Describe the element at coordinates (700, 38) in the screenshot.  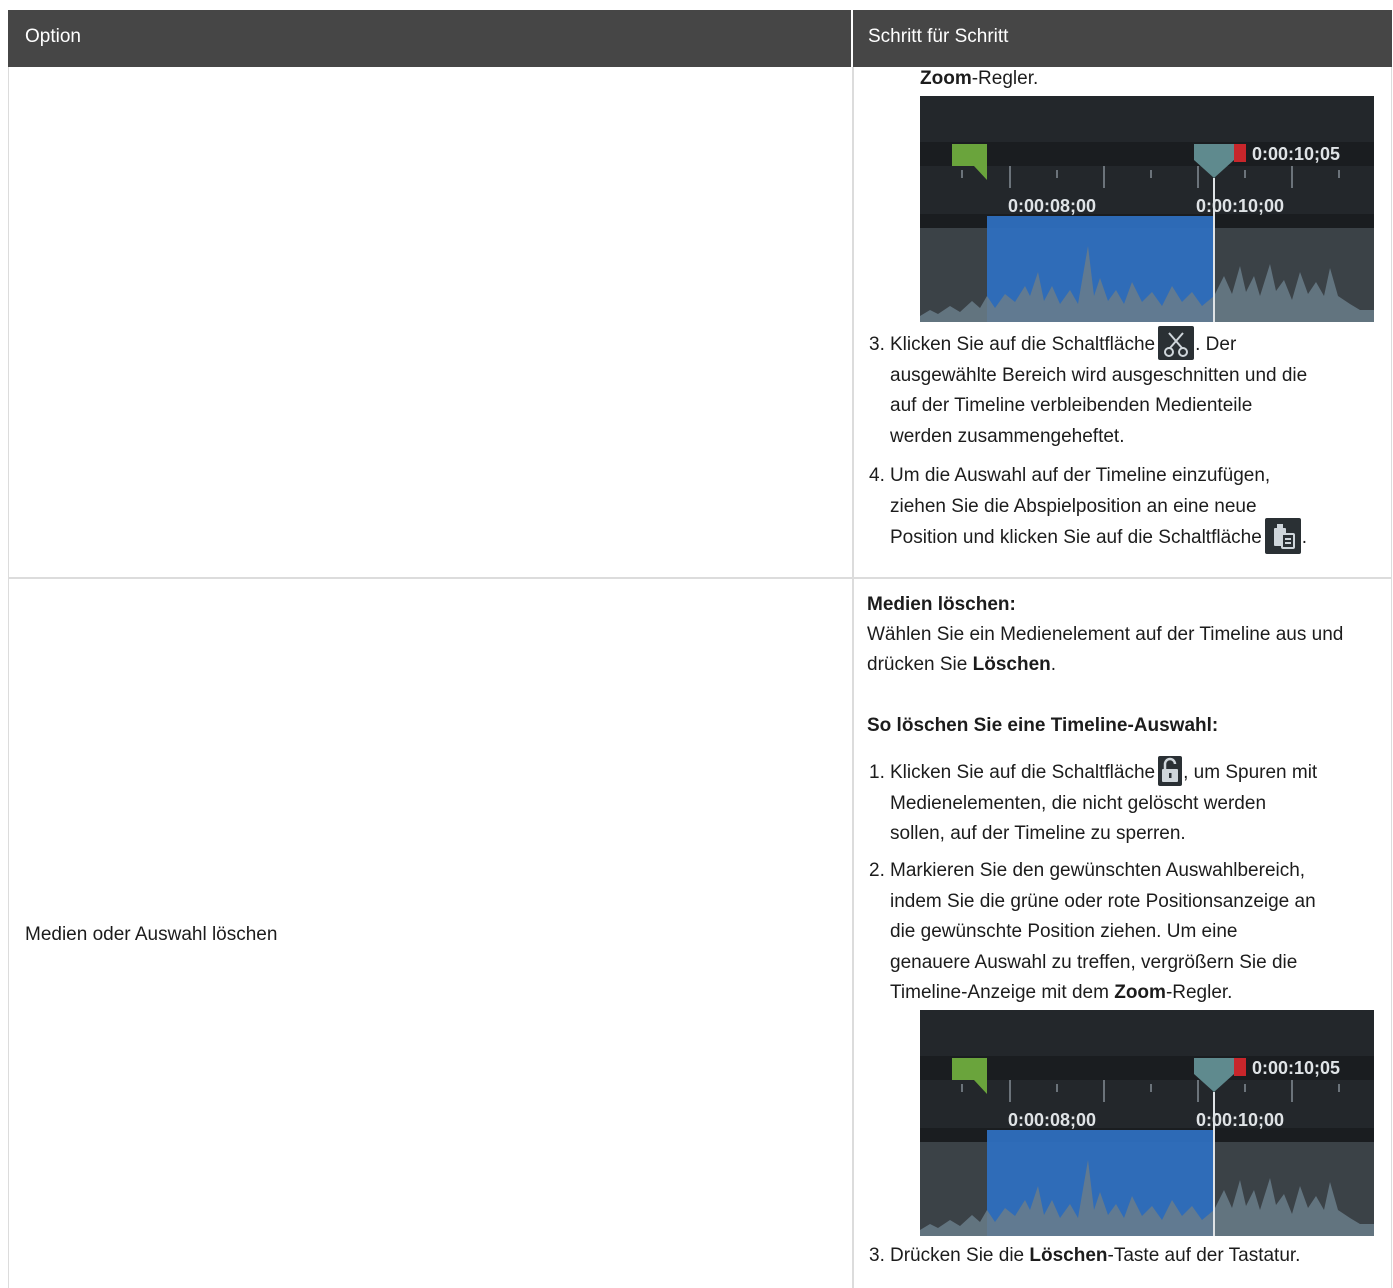
I see `table-header: Option Schritt für Schritt` at that location.